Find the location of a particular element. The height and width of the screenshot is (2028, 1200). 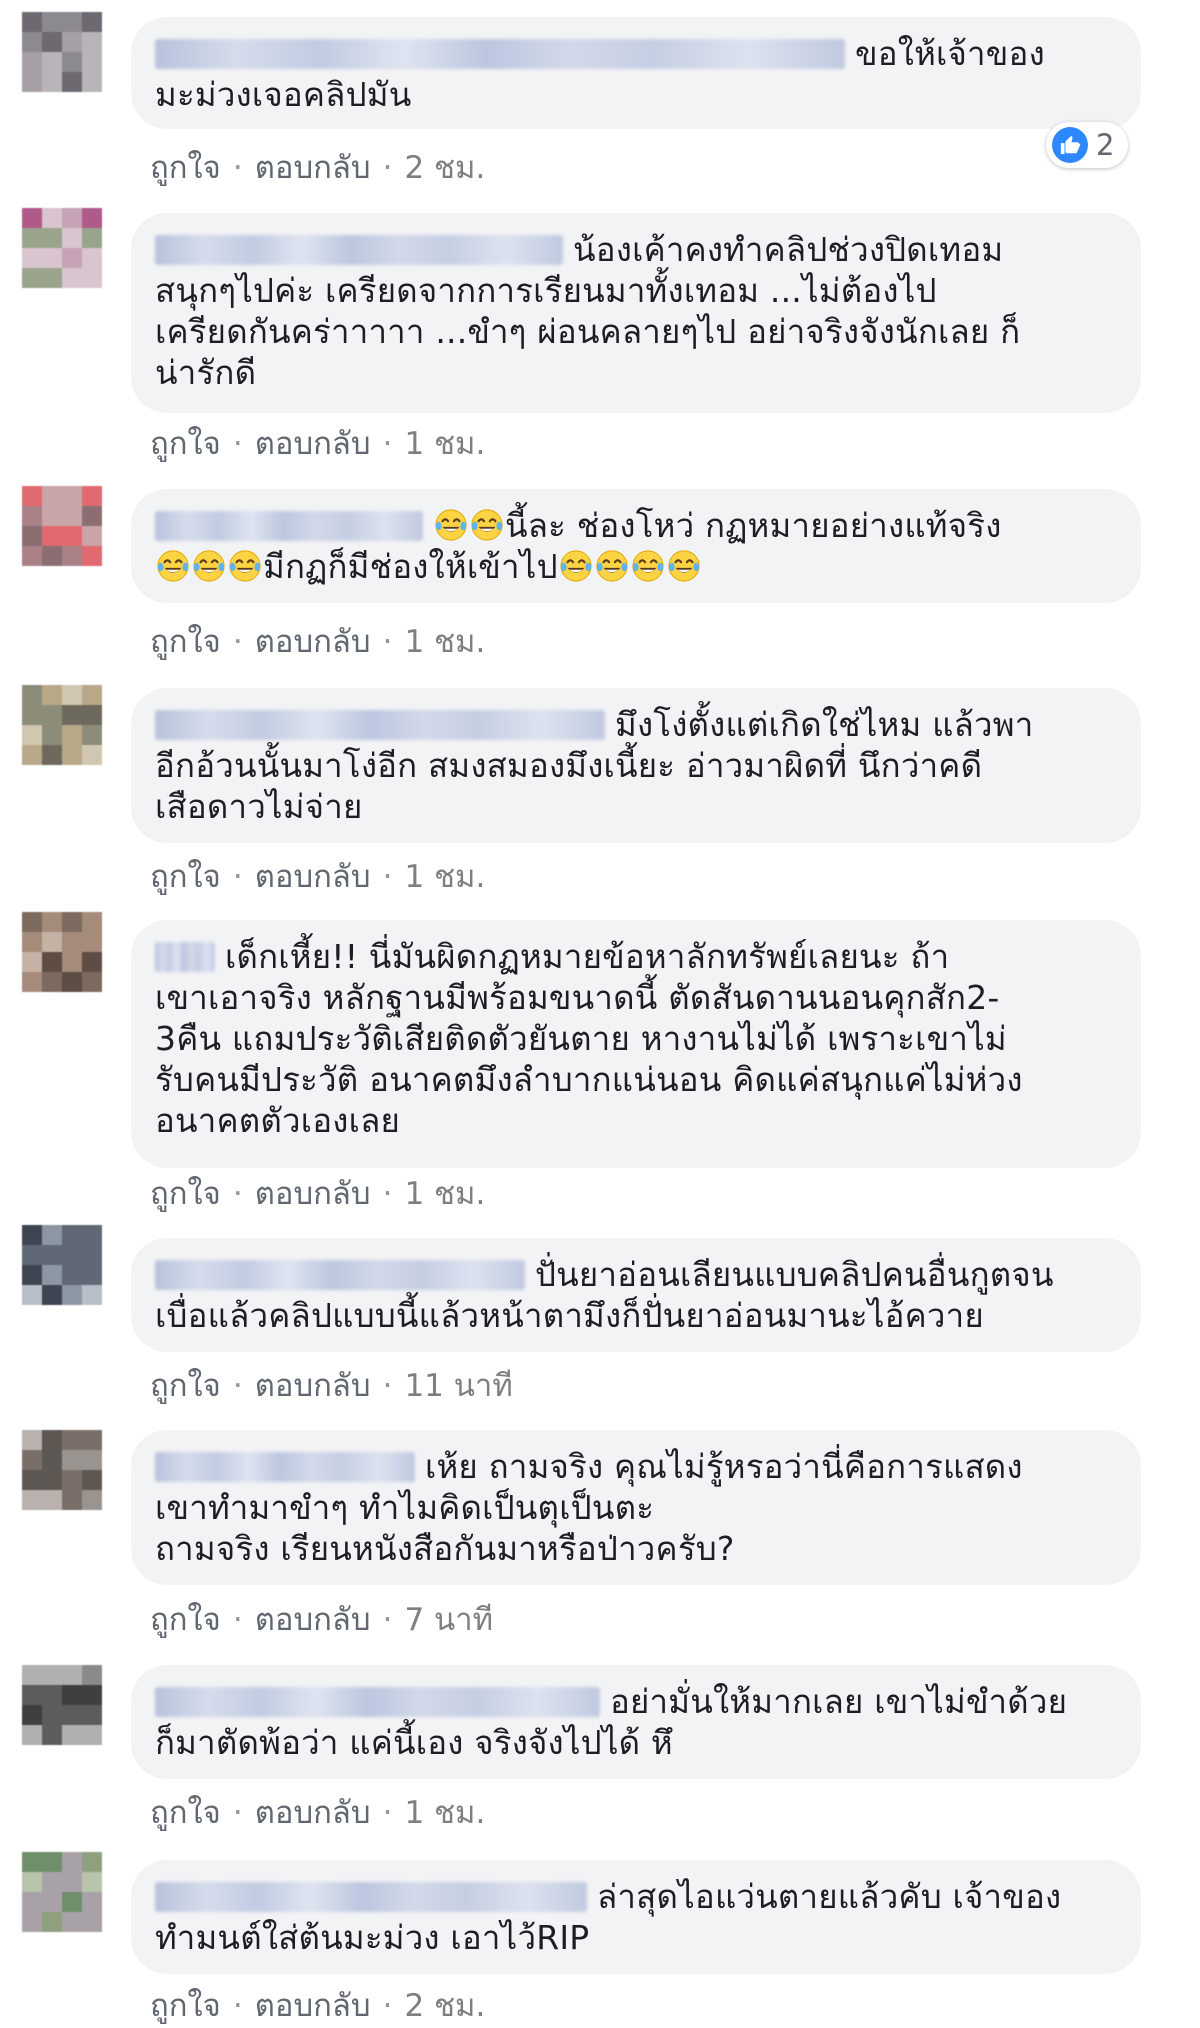

comment-actions: ถูกใจ · ตอบกลับ · 7 นาที is located at coordinates (321, 1620).